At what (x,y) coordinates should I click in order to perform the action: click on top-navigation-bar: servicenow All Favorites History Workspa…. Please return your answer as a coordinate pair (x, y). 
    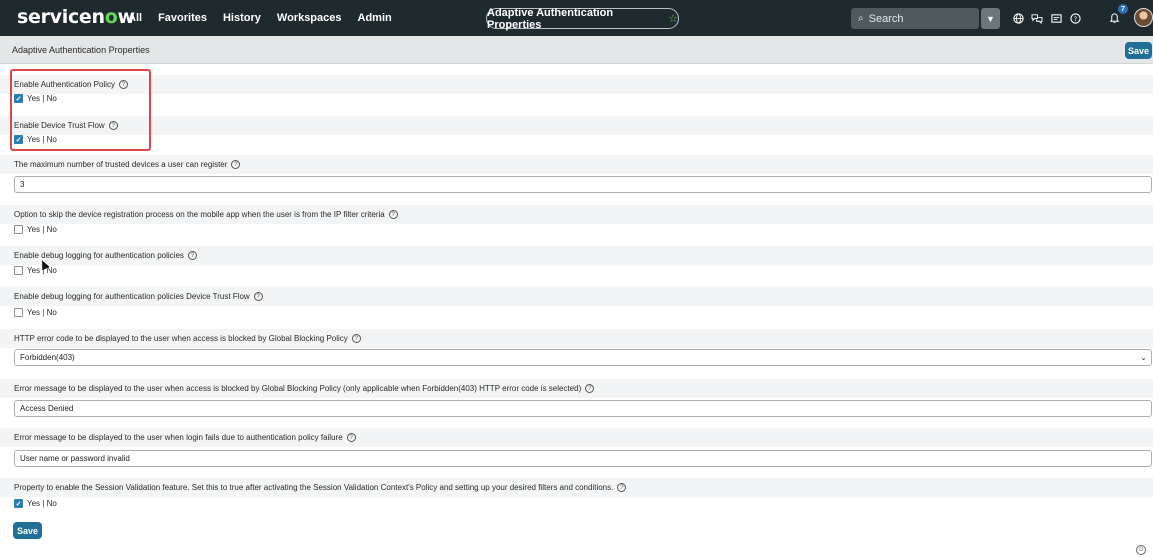
    Looking at the image, I should click on (576, 18).